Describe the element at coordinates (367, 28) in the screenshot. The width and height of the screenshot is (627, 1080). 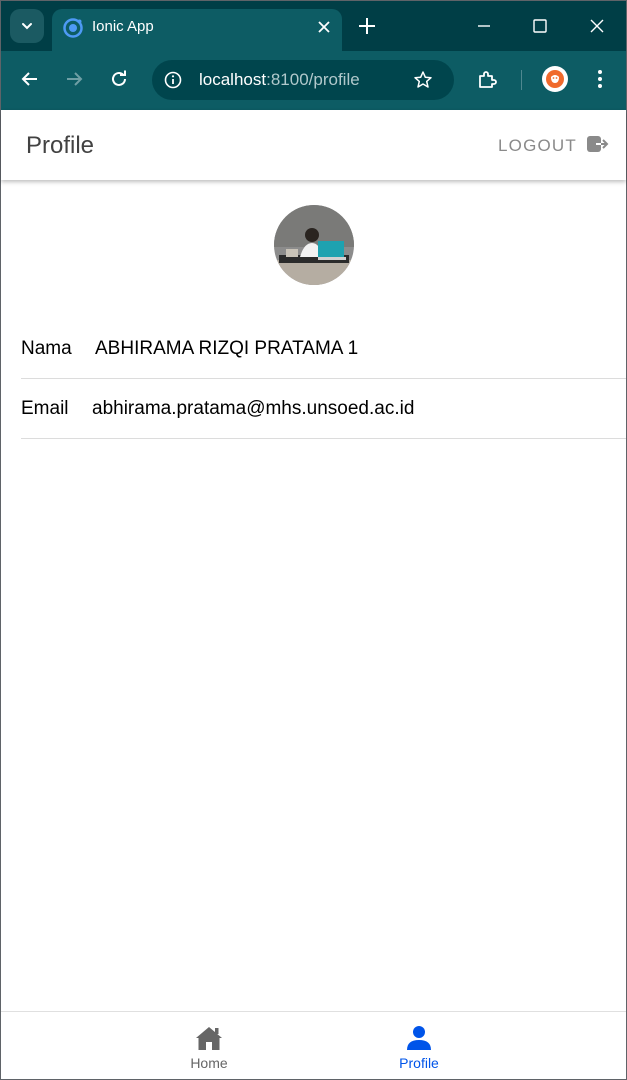
I see `new-tab-icon` at that location.